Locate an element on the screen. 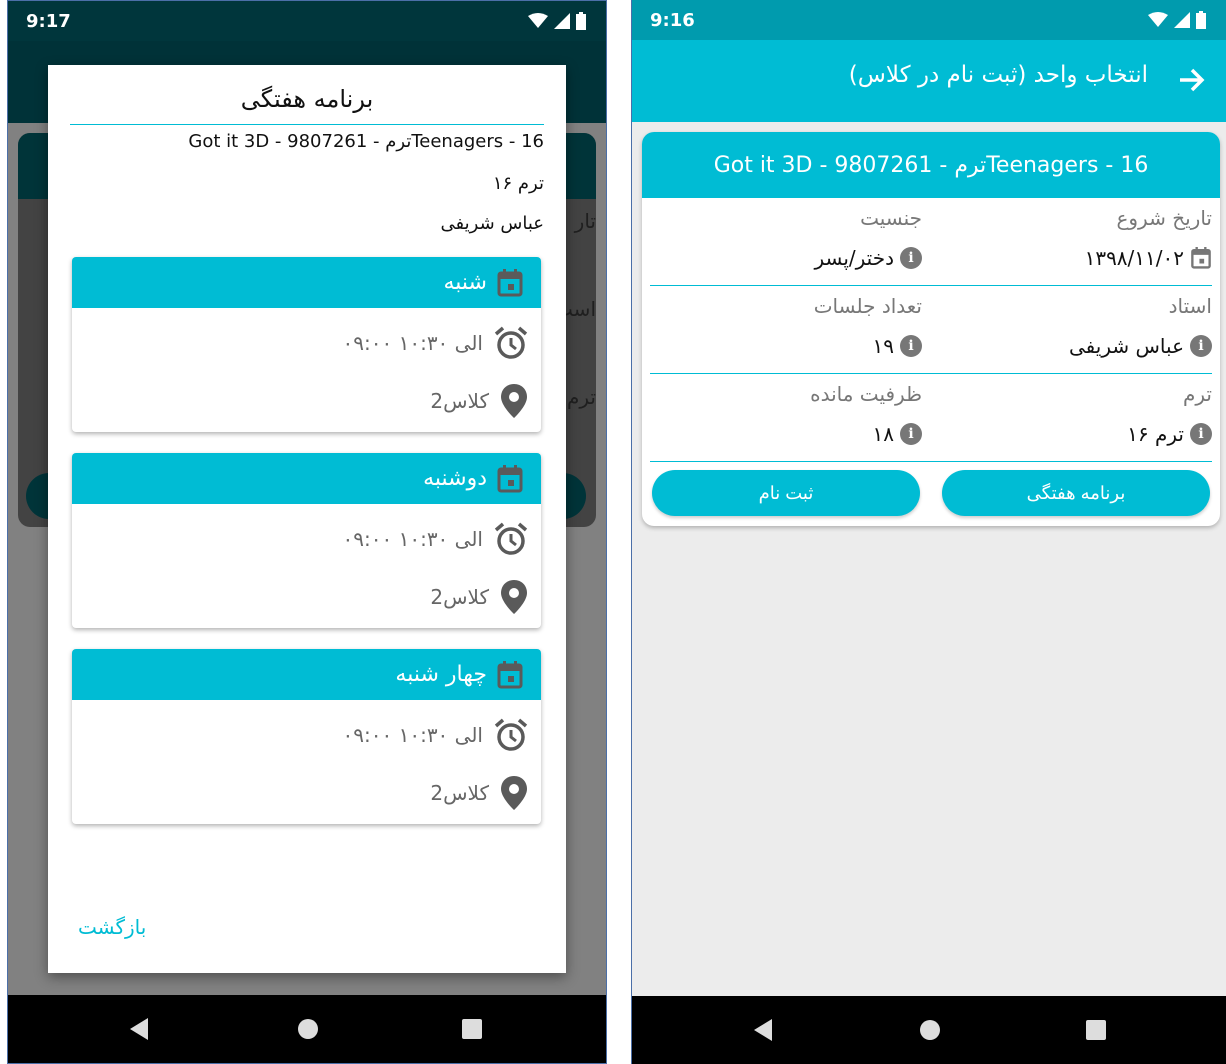 The width and height of the screenshot is (1226, 1064). sessions-field: تعداد جلسات i ۱۹ is located at coordinates (782, 330).